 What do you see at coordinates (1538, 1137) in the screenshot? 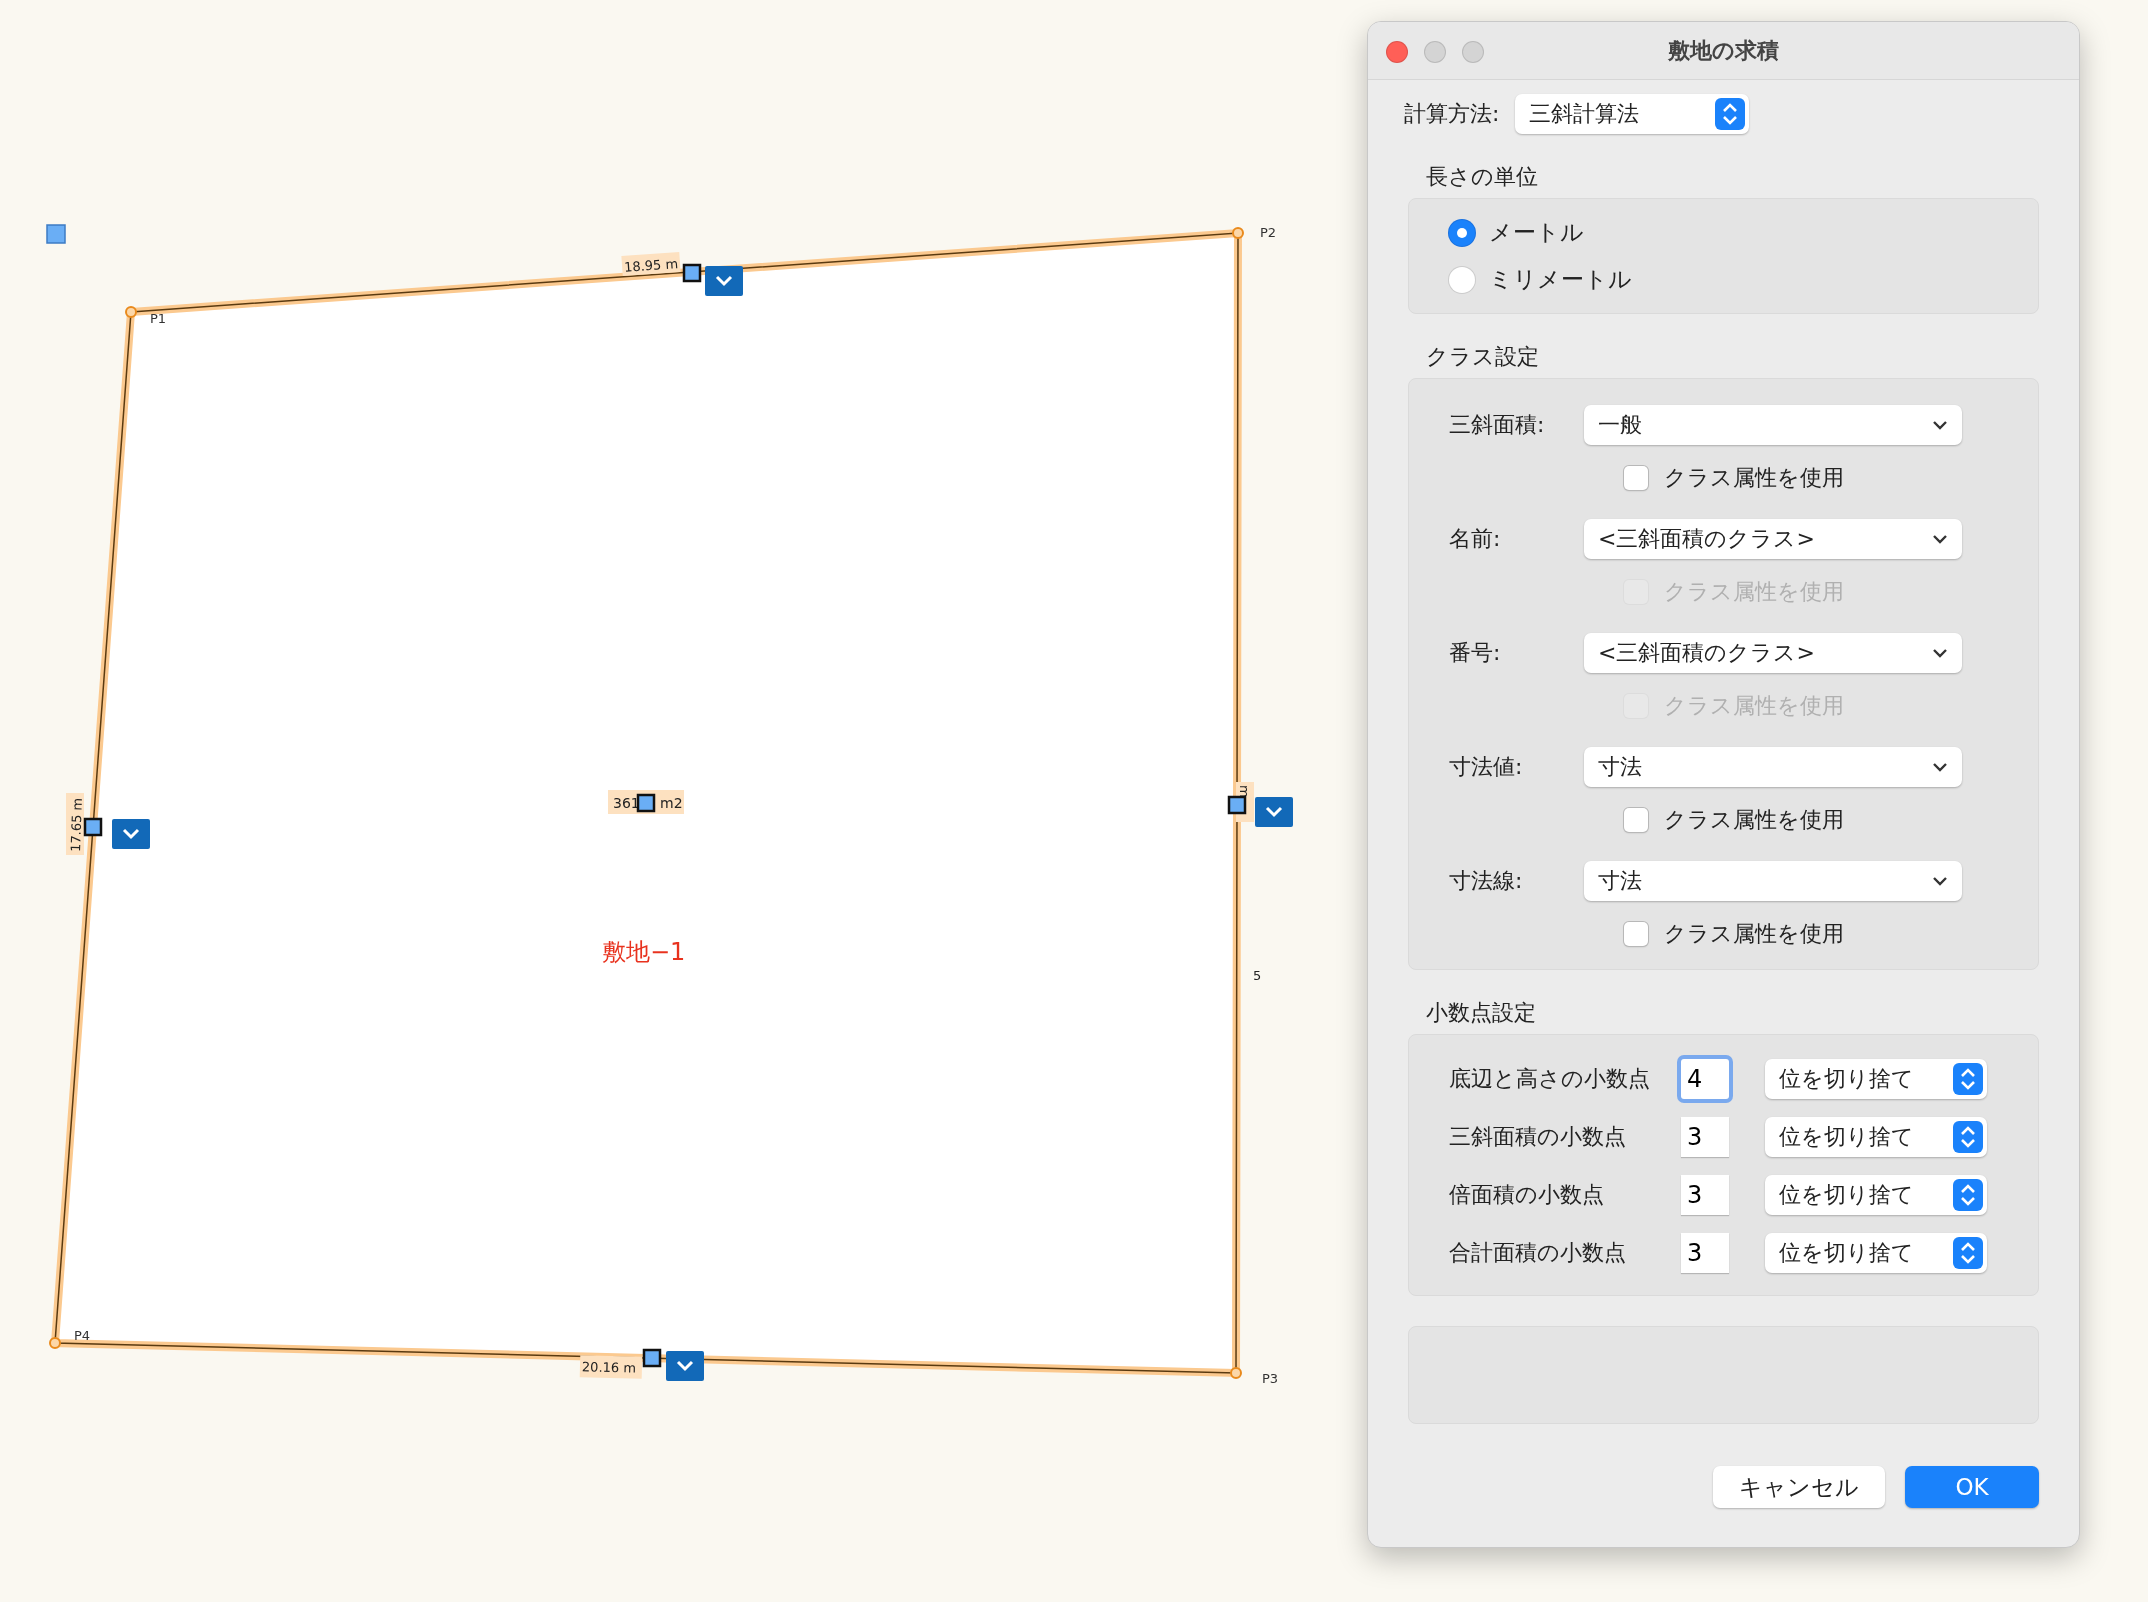
I see `field-label: 三斜面積の小数点` at bounding box center [1538, 1137].